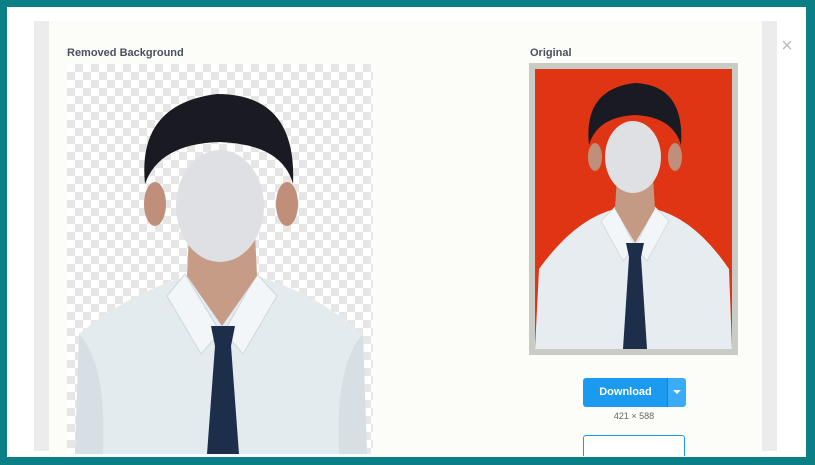 This screenshot has height=465, width=815. Describe the element at coordinates (551, 53) in the screenshot. I see `original-heading: Original` at that location.